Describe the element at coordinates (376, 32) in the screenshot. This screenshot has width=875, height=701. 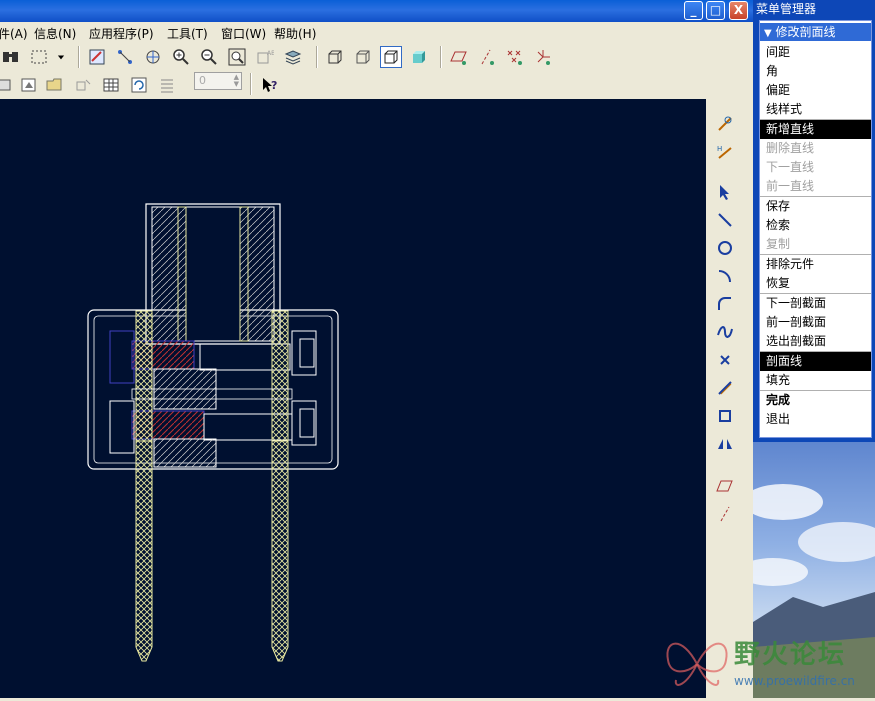
I see `menubar: 文件(A) 信息(N) 应用程序(P) 工具(T) 窗口(W) 帮助(H)` at that location.